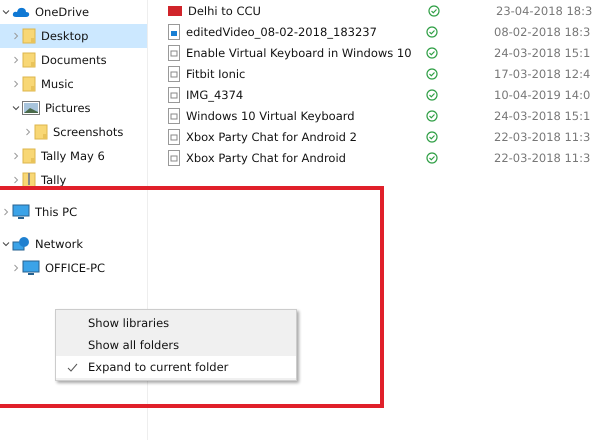  What do you see at coordinates (306, 115) in the screenshot?
I see `file-name: Windows 10 Virtual Keyboard` at bounding box center [306, 115].